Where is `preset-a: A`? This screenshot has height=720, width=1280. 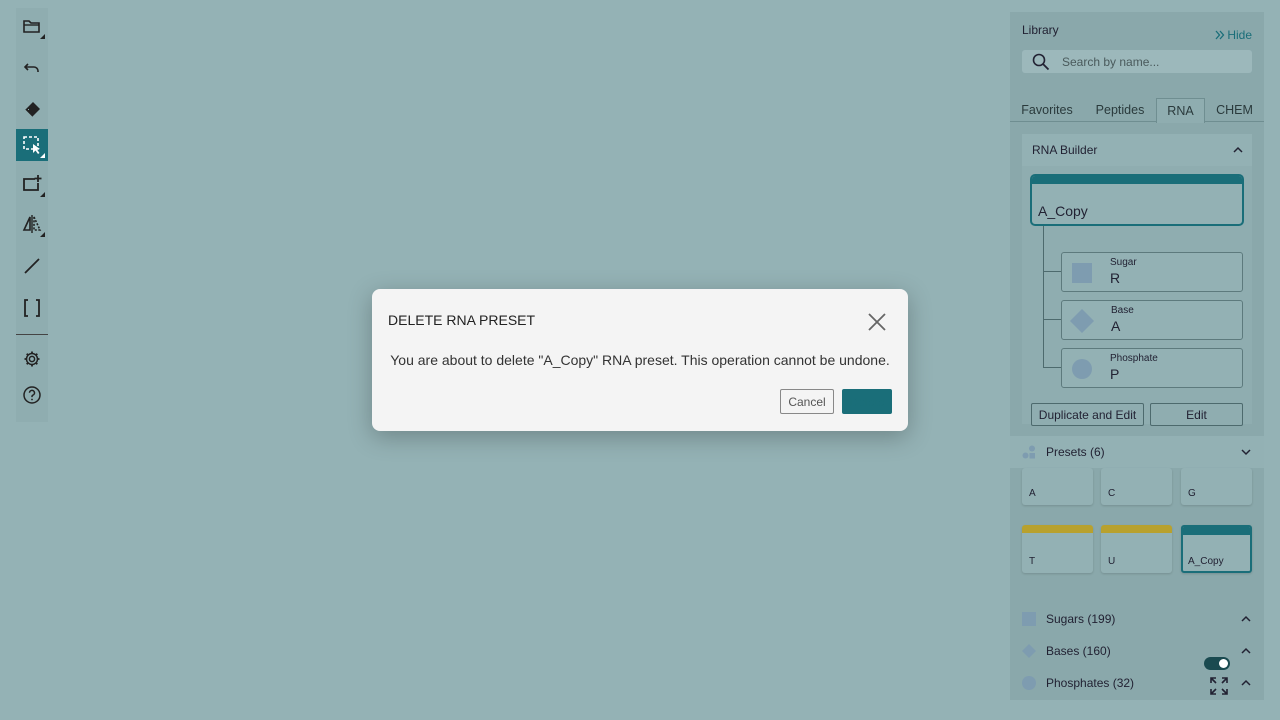
preset-a: A is located at coordinates (1057, 486).